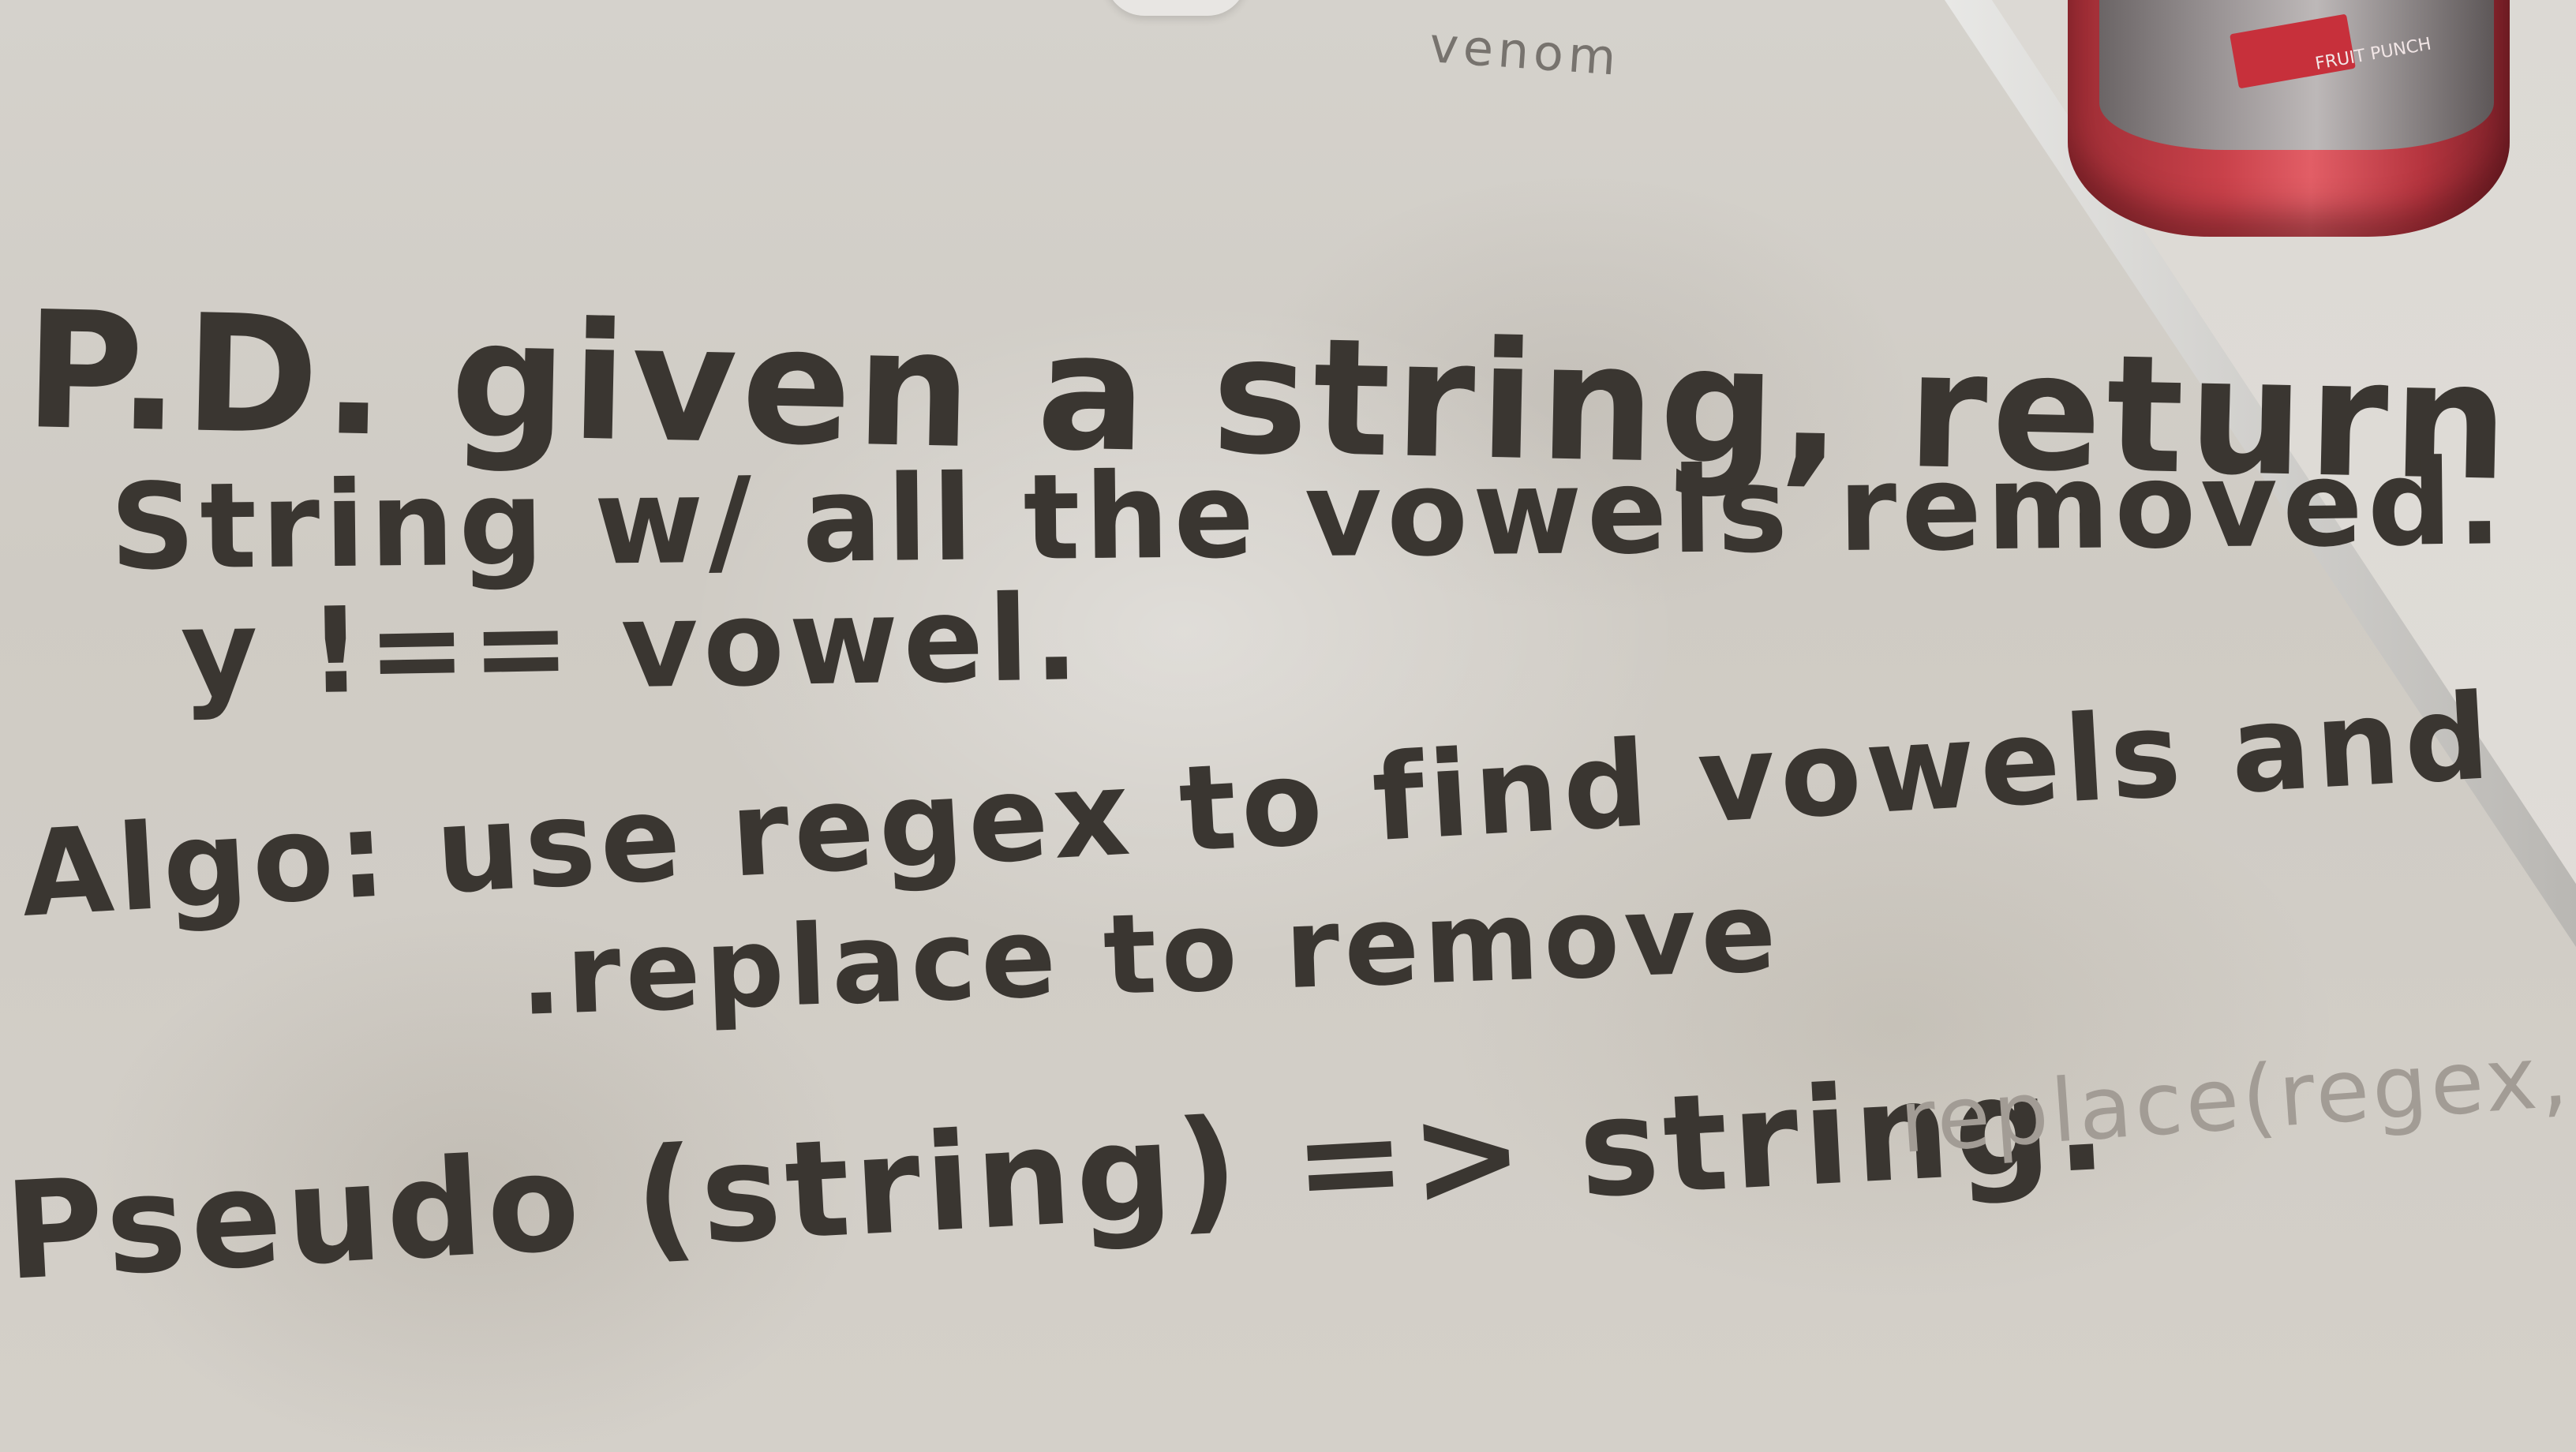 Image resolution: width=2576 pixels, height=1452 pixels. What do you see at coordinates (2236, 1097) in the screenshot?
I see `line-pseudo-faint: replace(regex,"` at bounding box center [2236, 1097].